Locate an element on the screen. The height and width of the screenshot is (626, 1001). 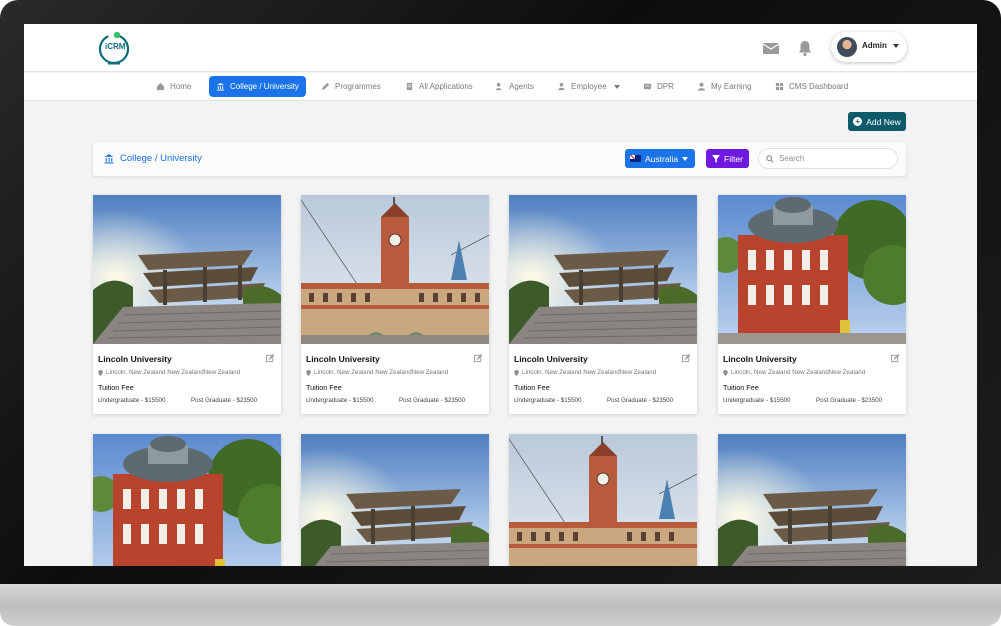
logo-text: iCRM is located at coordinates (115, 46).